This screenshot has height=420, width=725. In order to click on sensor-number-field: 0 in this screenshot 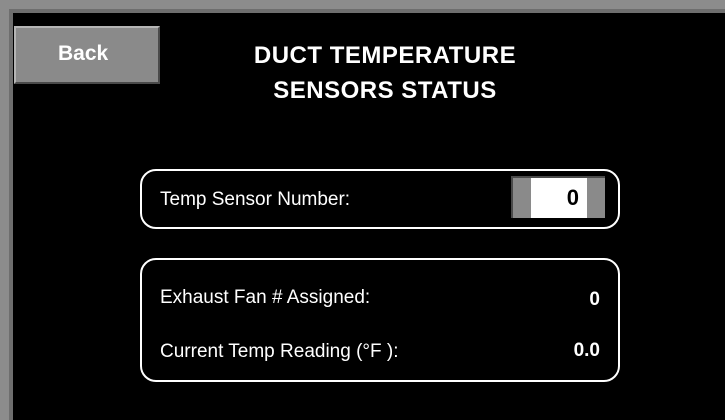, I will do `click(558, 197)`.